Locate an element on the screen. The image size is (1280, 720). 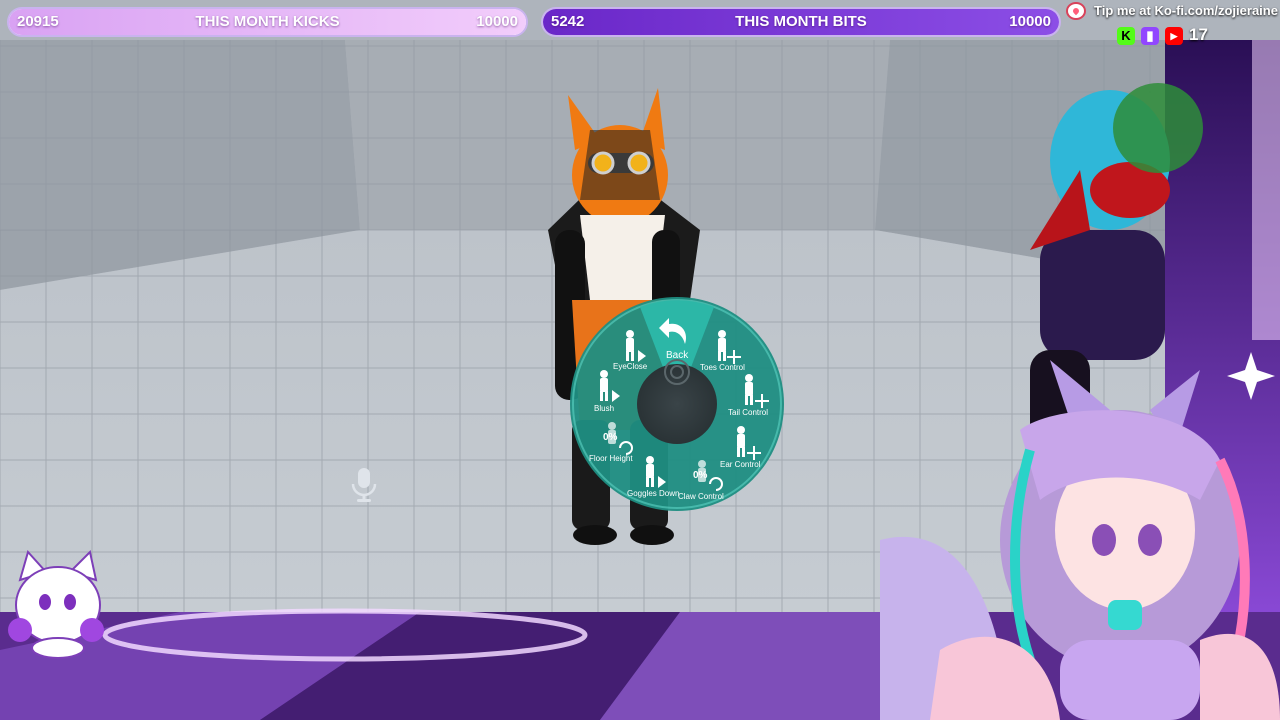
twitch-icon: ▮ is located at coordinates (1150, 36).